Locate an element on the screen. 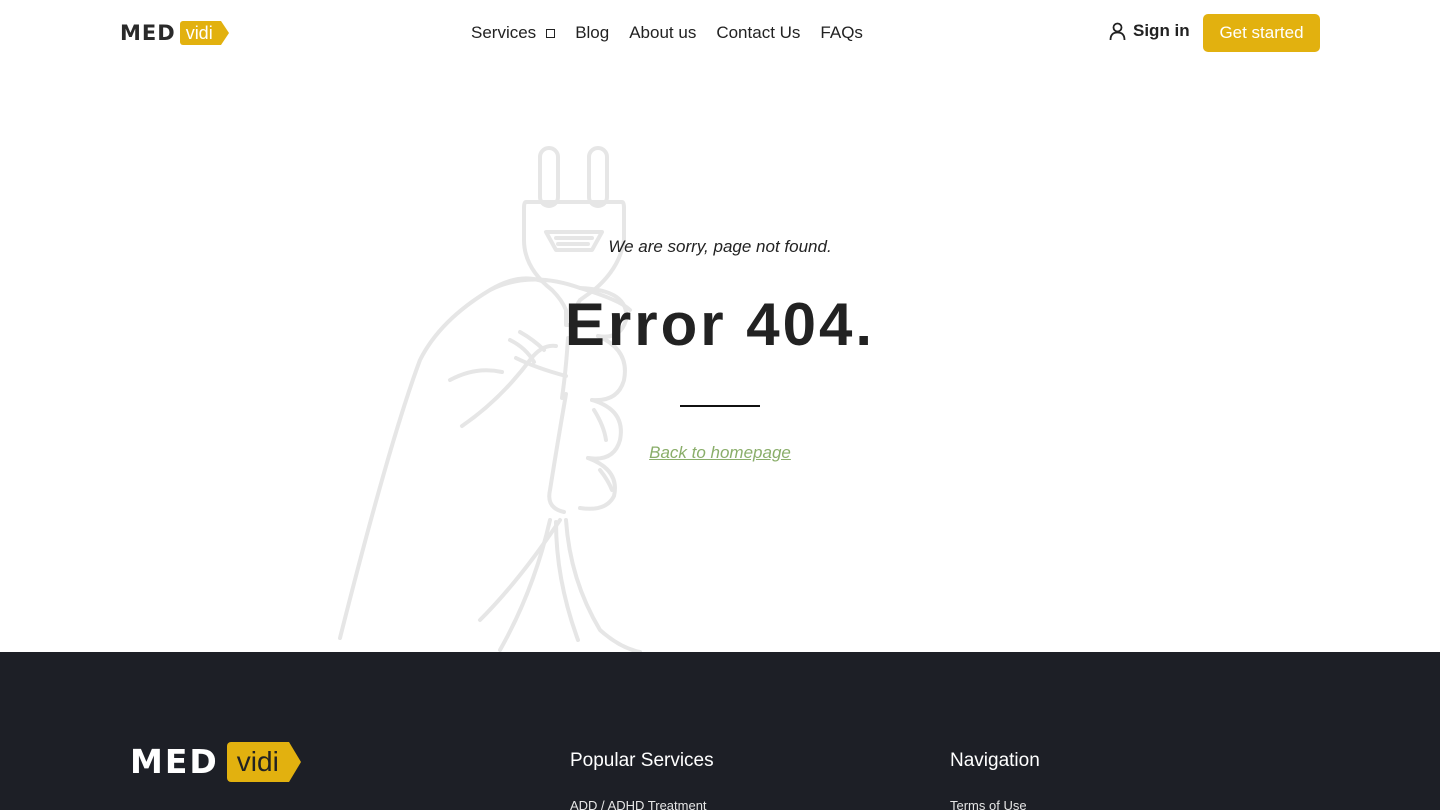 The image size is (1440, 810). footer-link-terms-of-use: Terms of Use is located at coordinates (995, 804).